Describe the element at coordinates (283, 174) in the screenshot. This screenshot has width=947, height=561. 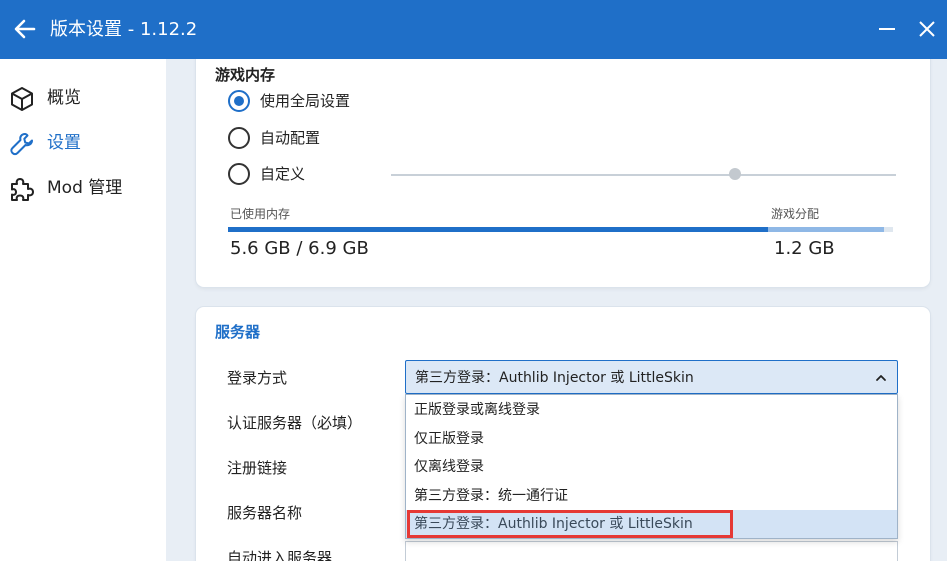
I see `radio-label: 自定义` at that location.